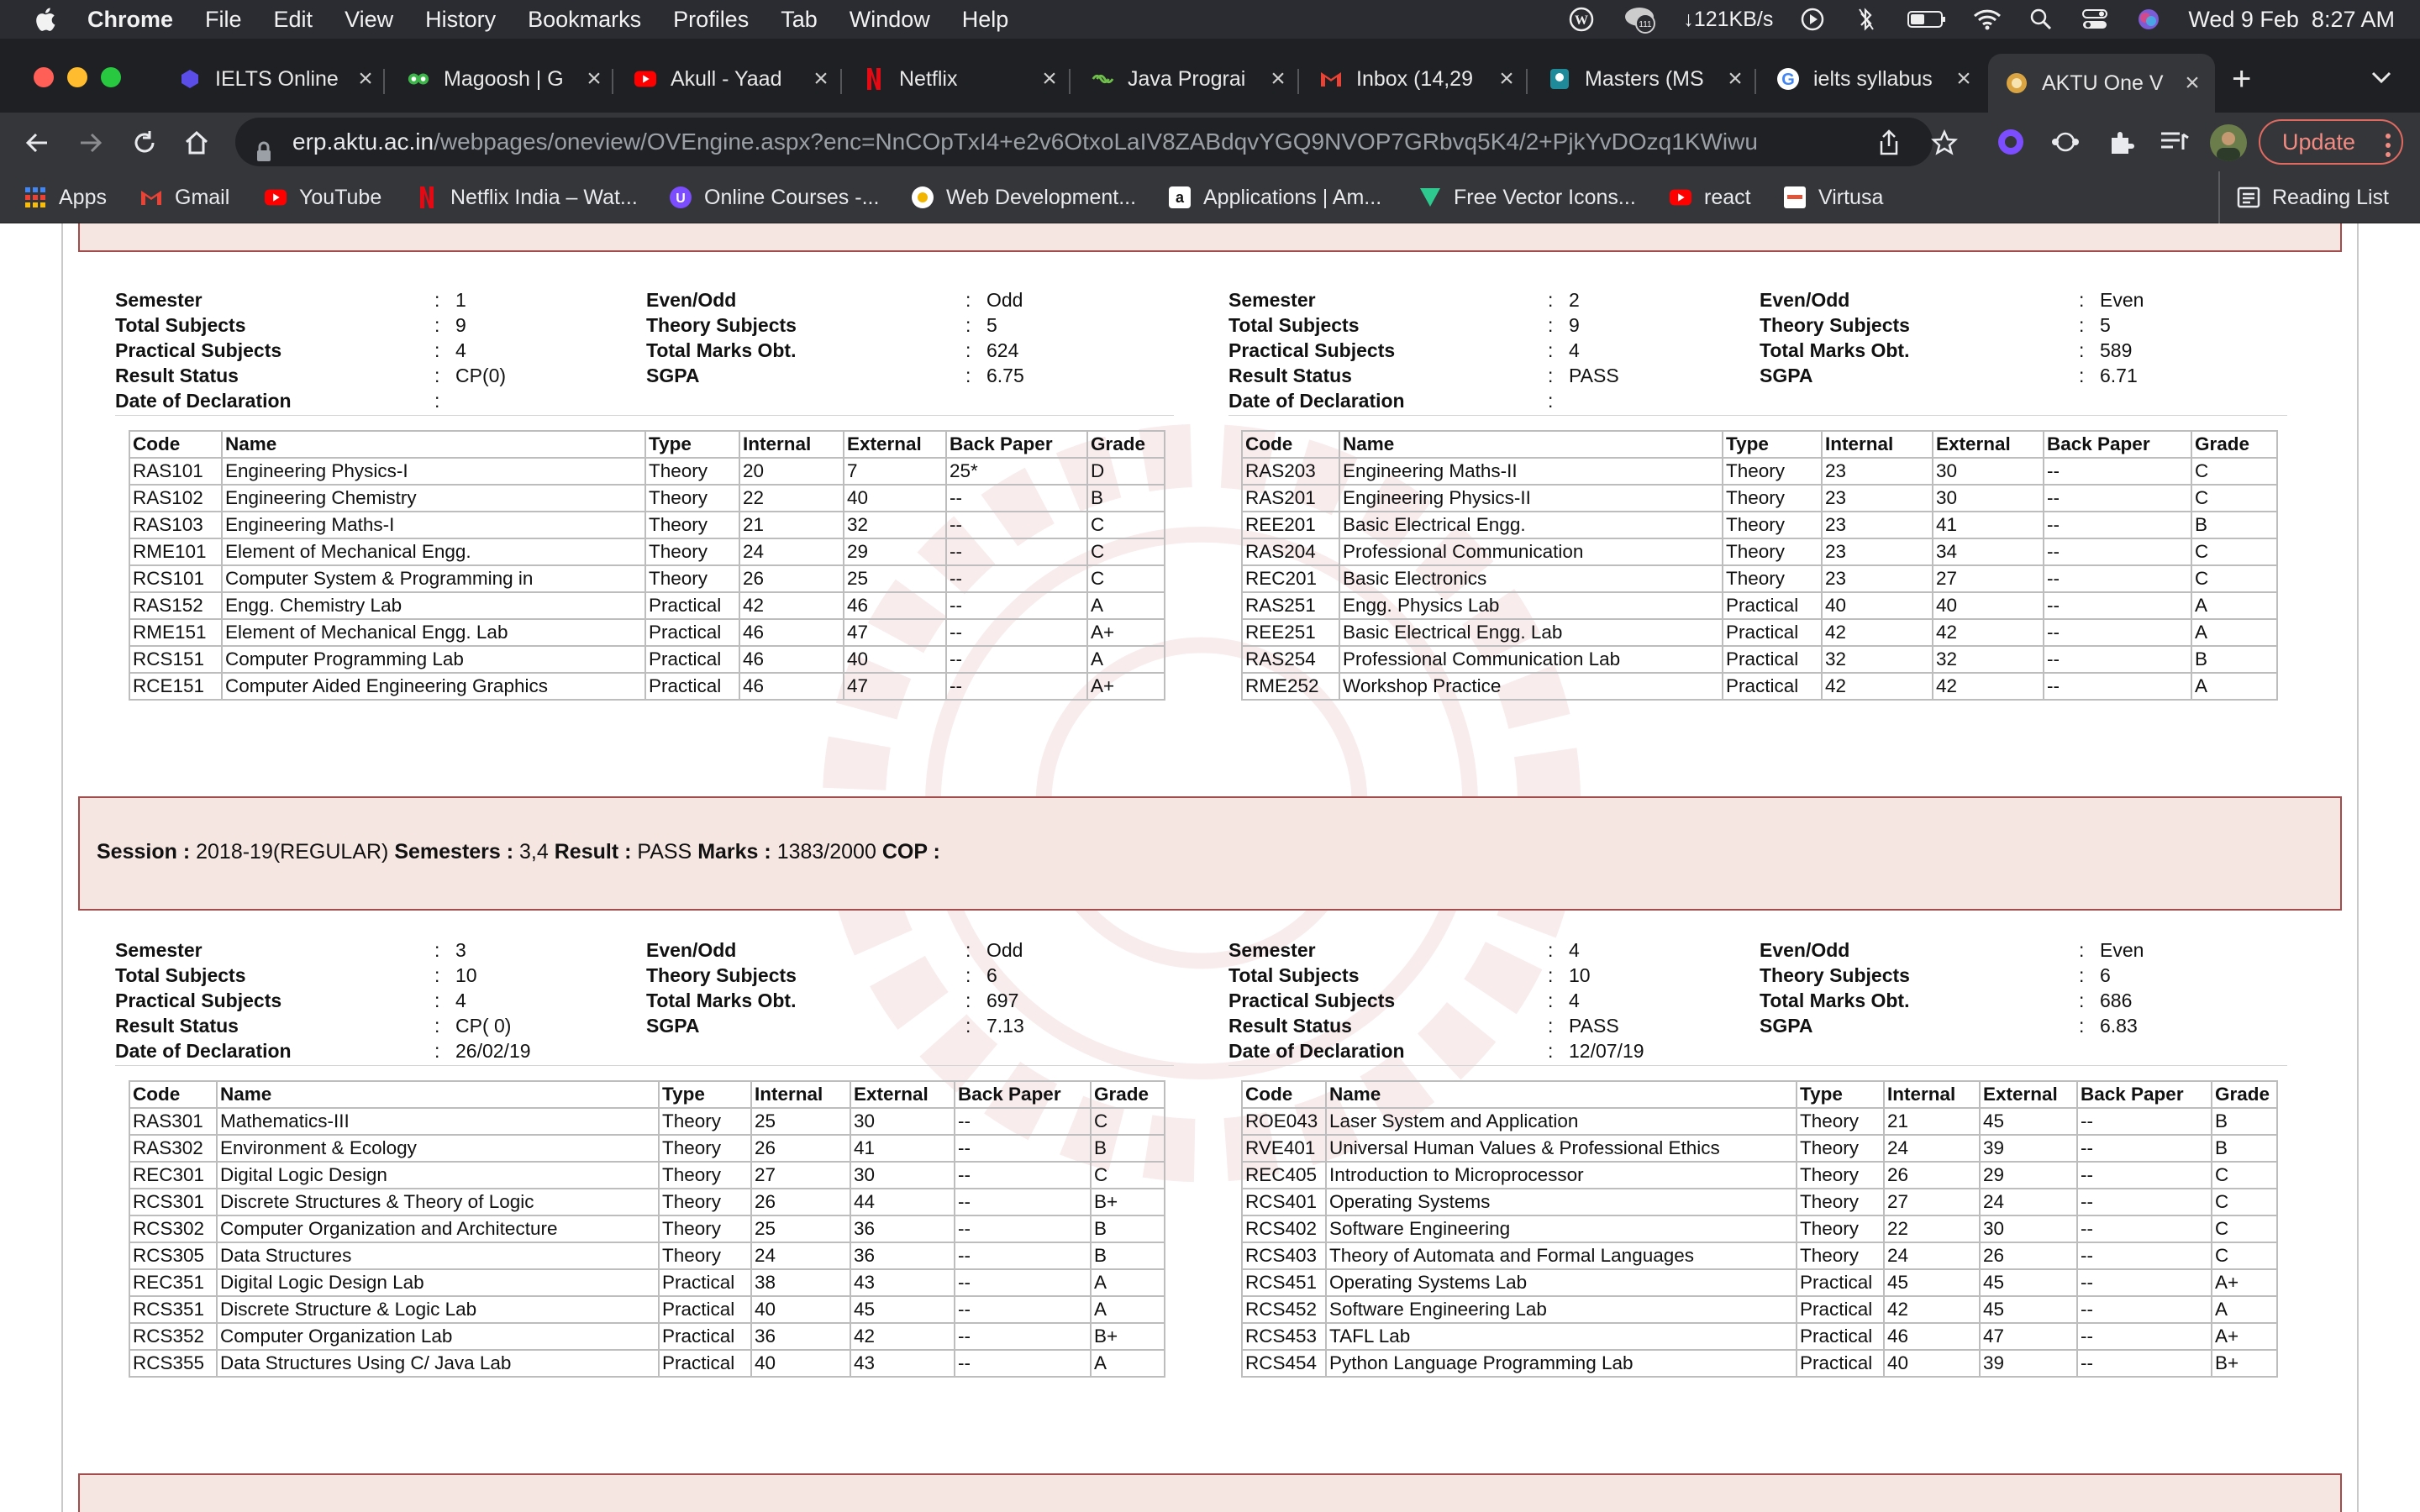 This screenshot has height=1512, width=2420. What do you see at coordinates (1561, 1202) in the screenshot?
I see `cell-name: Operating Systems` at bounding box center [1561, 1202].